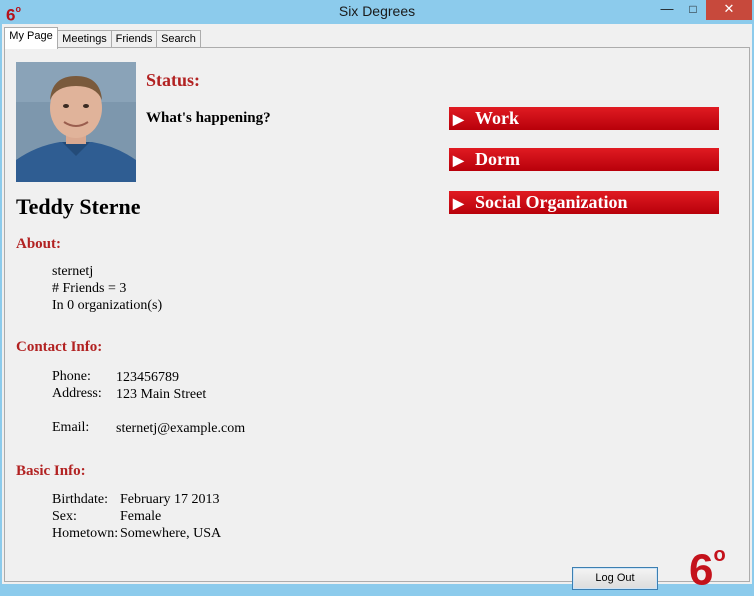 The height and width of the screenshot is (596, 754). I want to click on hometown-label: Hometown:, so click(85, 533).